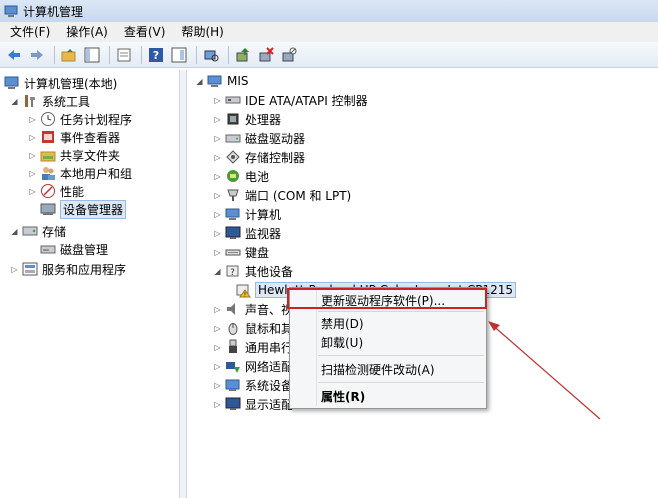 The height and width of the screenshot is (498, 658). What do you see at coordinates (329, 11) in the screenshot?
I see `title-bar: 计算机管理` at bounding box center [329, 11].